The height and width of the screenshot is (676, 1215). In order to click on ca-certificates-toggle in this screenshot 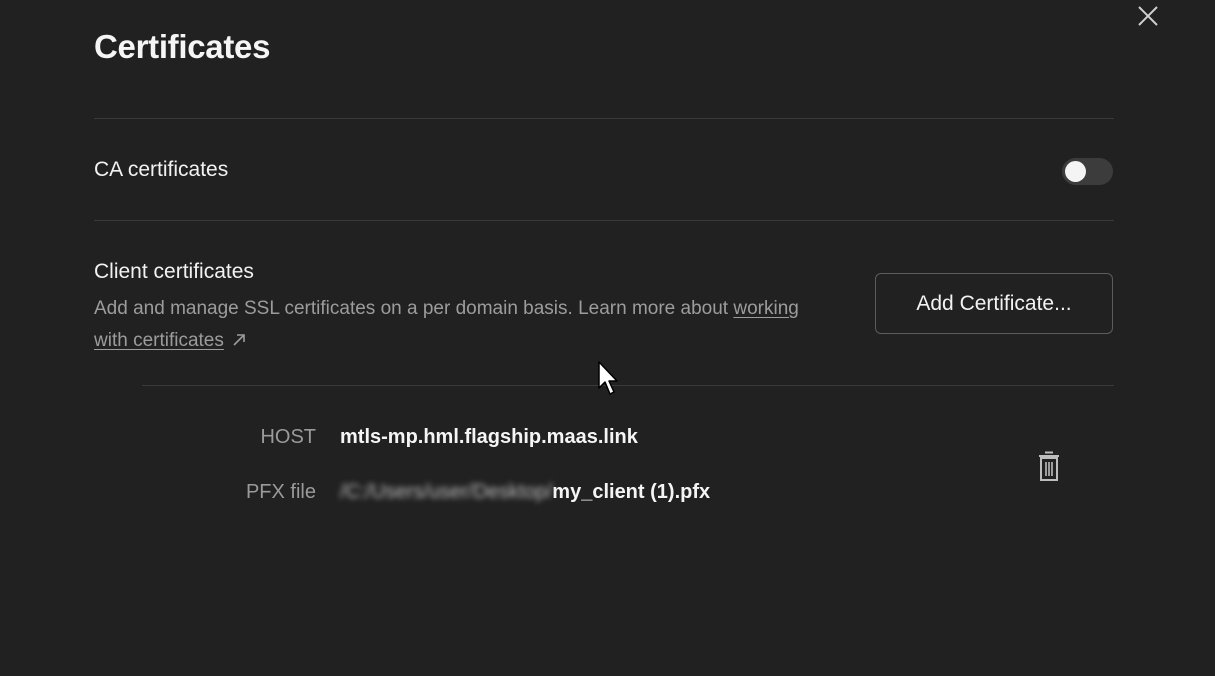, I will do `click(1087, 171)`.